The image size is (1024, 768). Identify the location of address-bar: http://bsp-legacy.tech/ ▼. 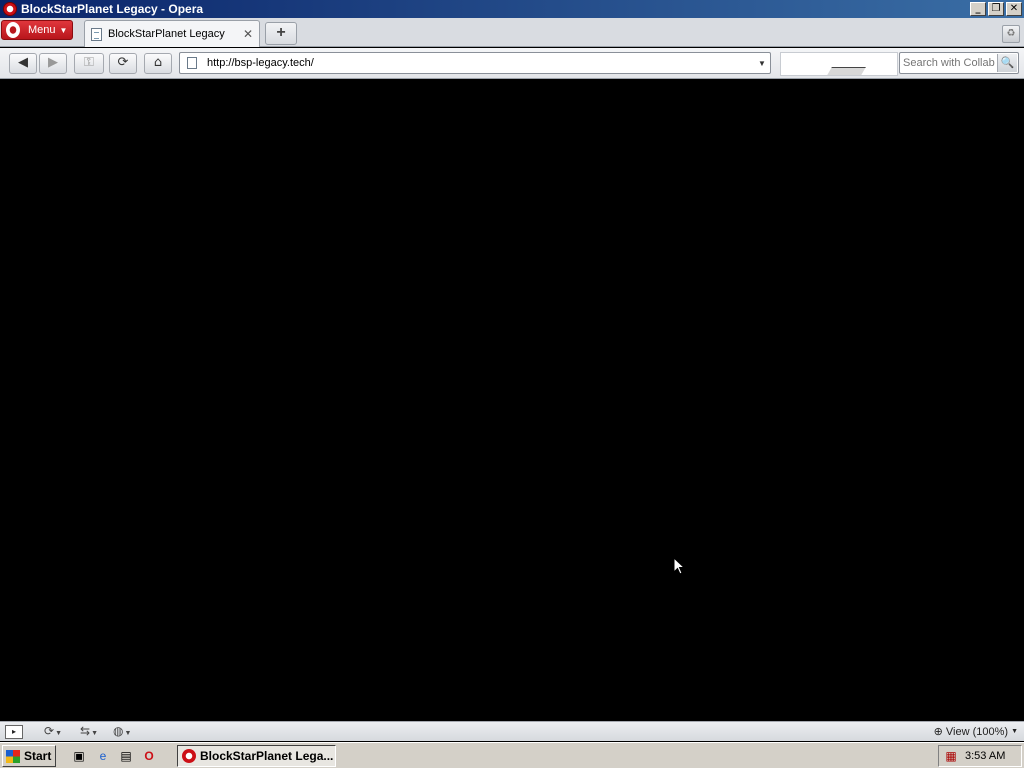
(475, 63).